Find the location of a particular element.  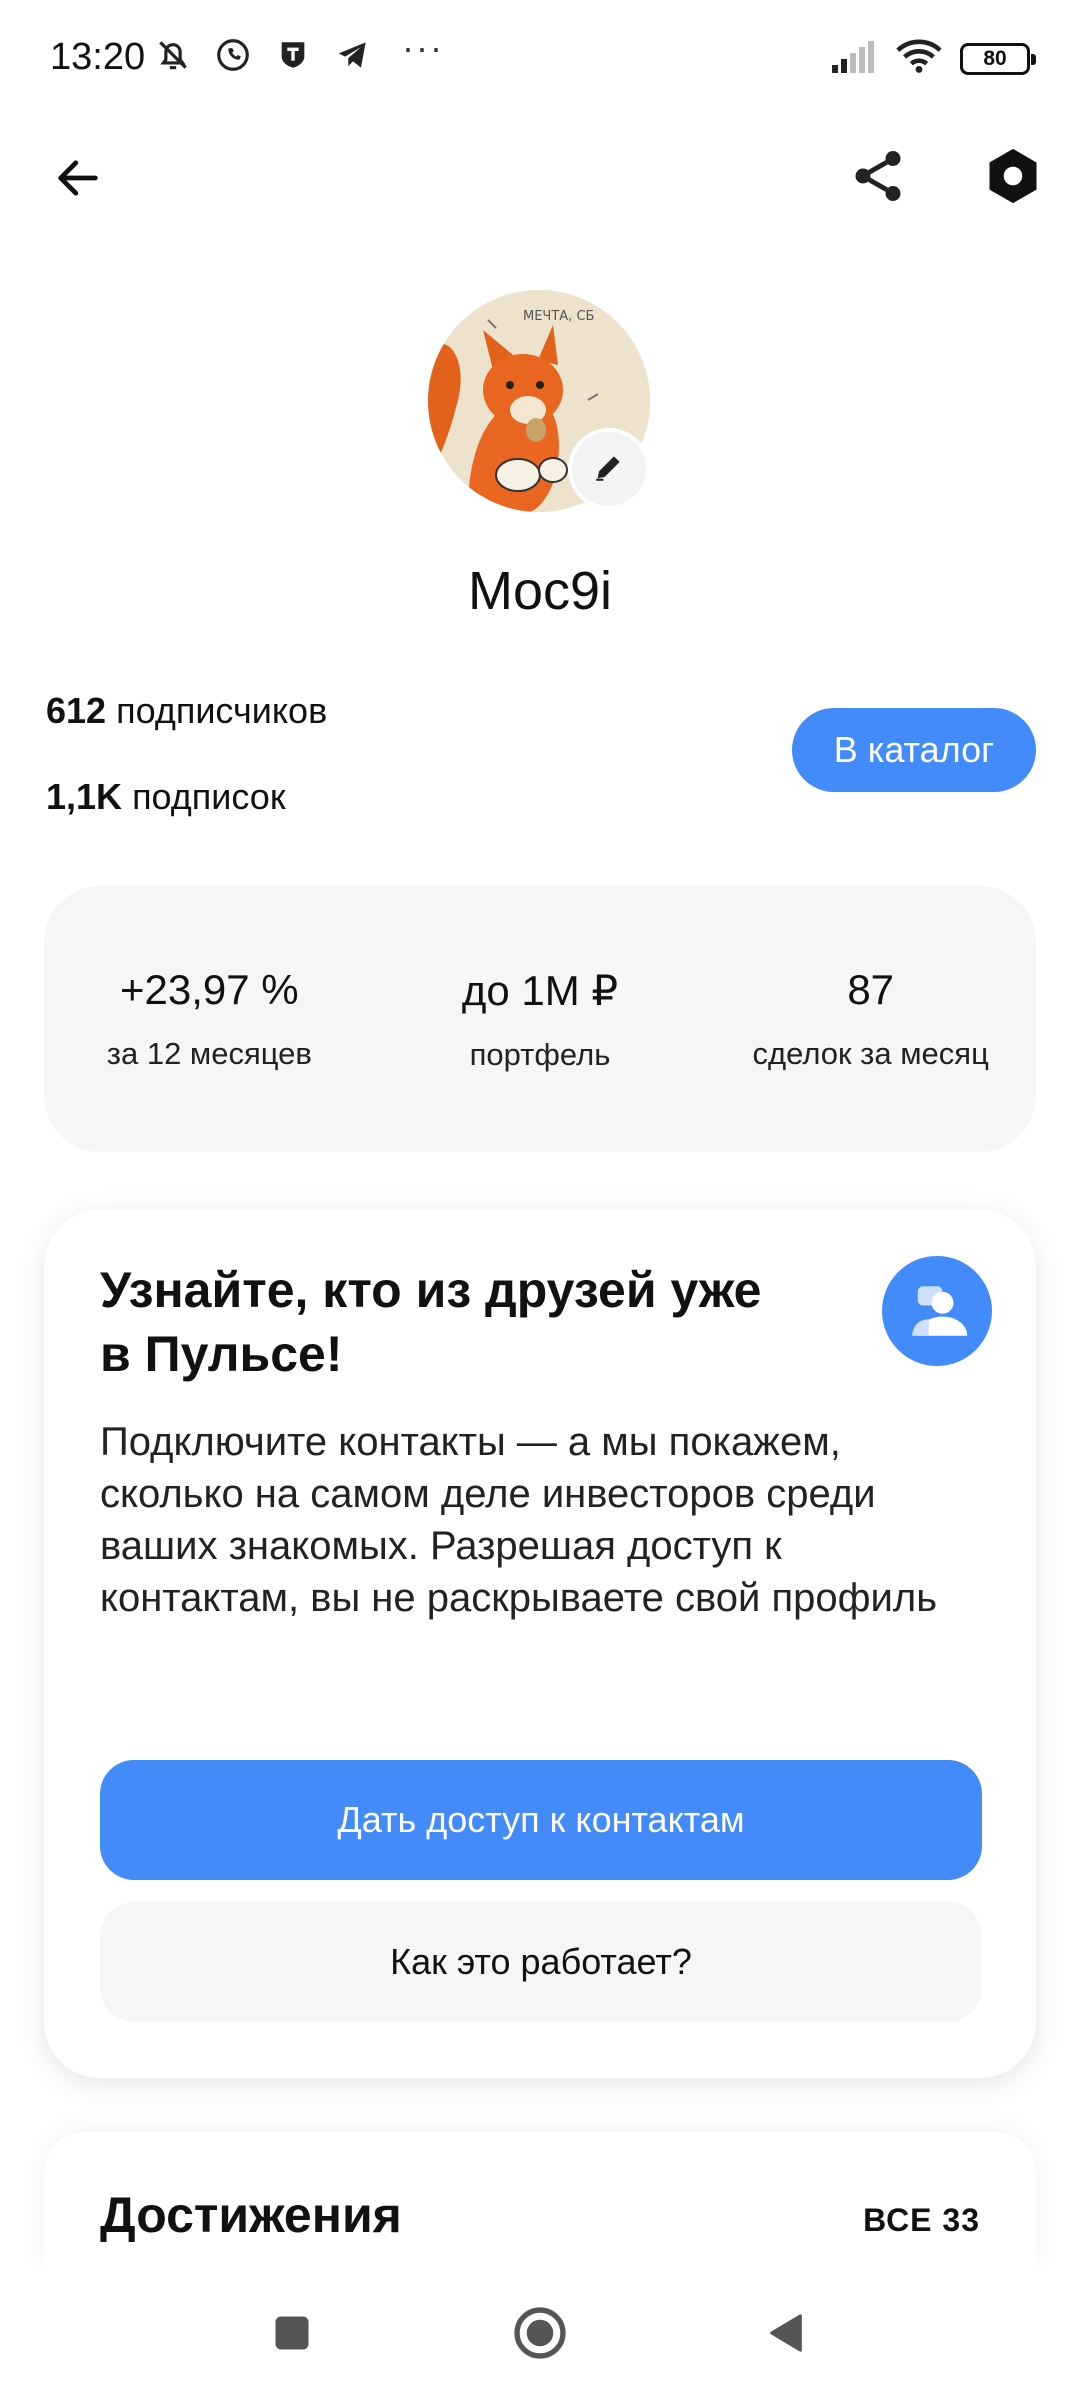

profile-username: Moc9i is located at coordinates (540, 591).